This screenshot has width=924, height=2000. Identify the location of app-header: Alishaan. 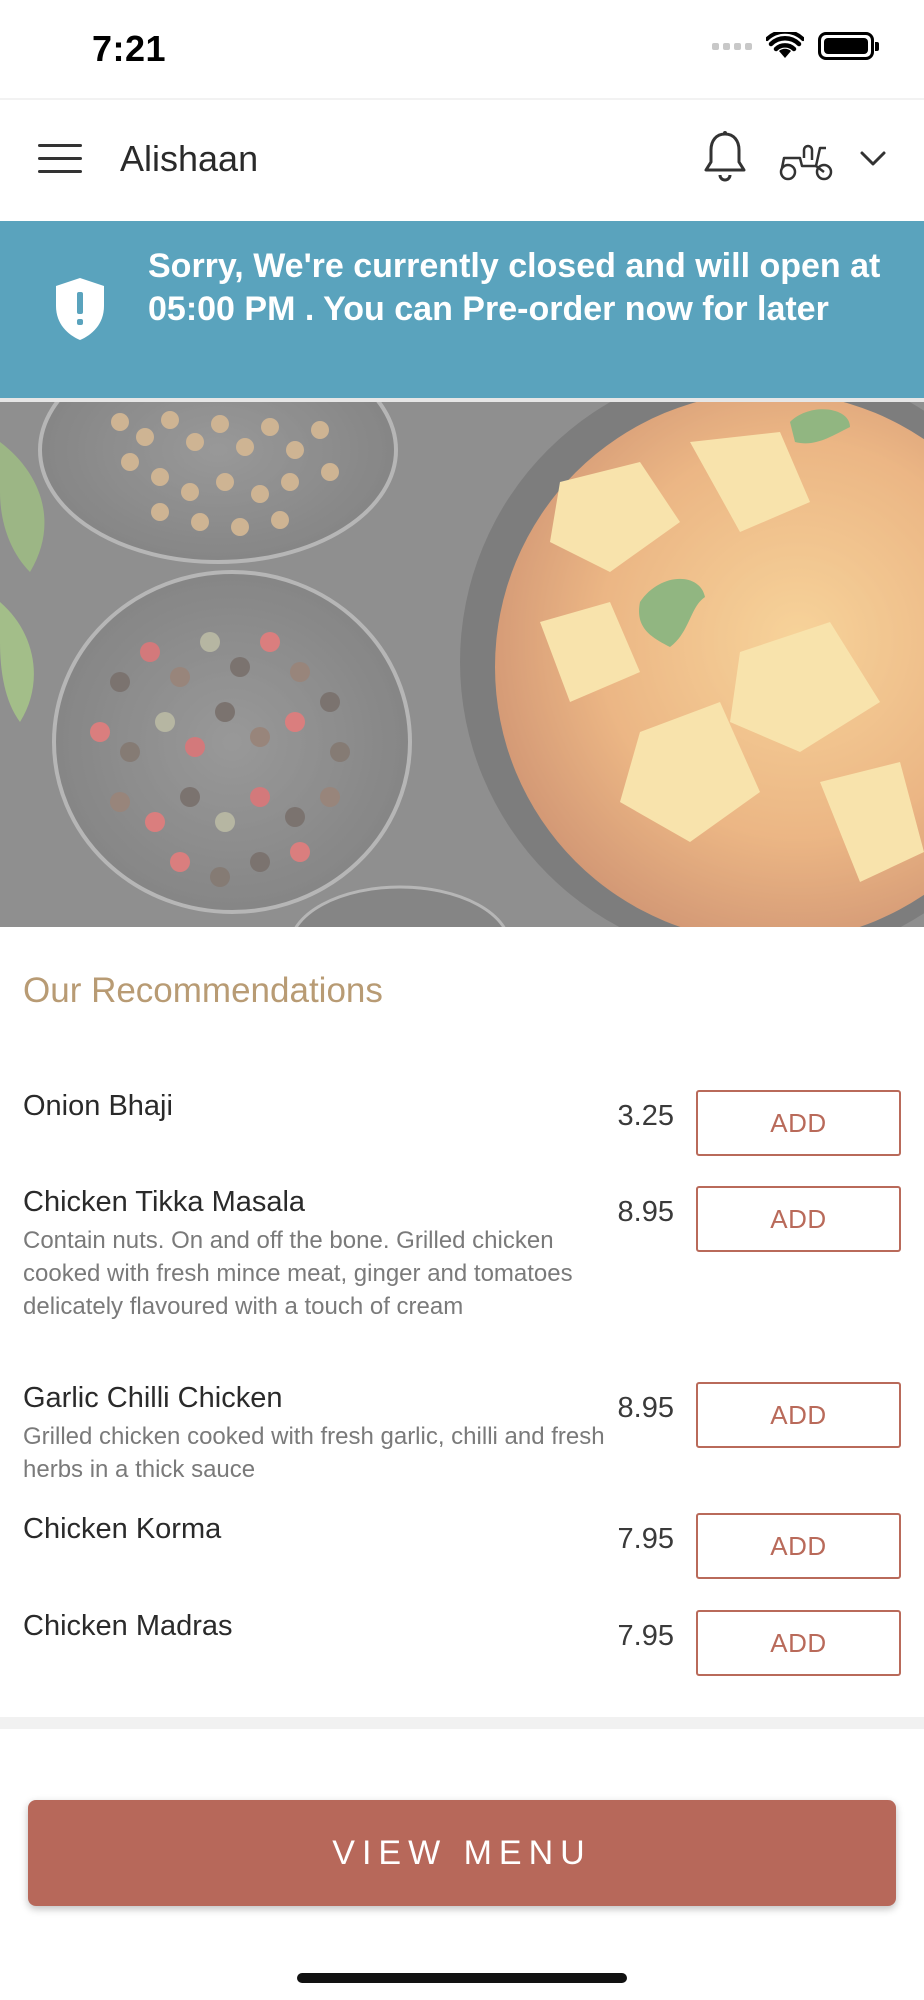
(462, 160).